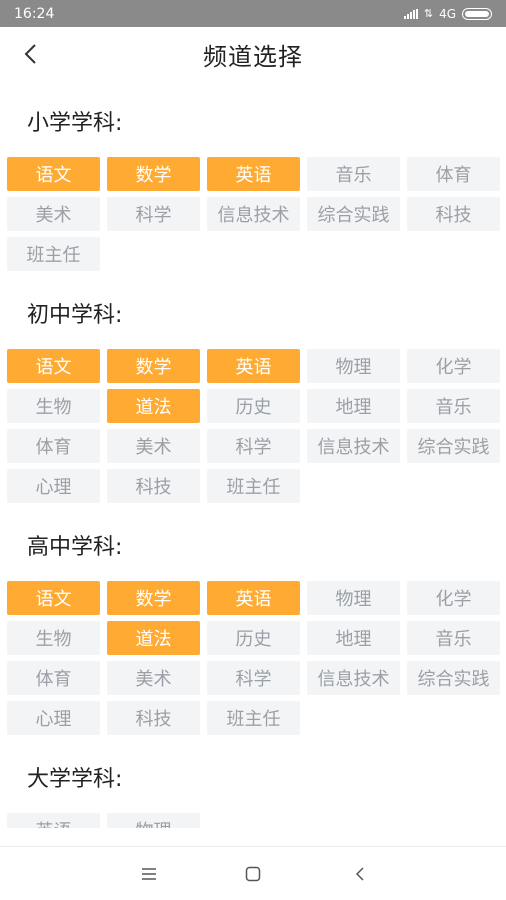 This screenshot has width=506, height=900. I want to click on status-bar: 16:24 ⇅ 4G, so click(253, 13).